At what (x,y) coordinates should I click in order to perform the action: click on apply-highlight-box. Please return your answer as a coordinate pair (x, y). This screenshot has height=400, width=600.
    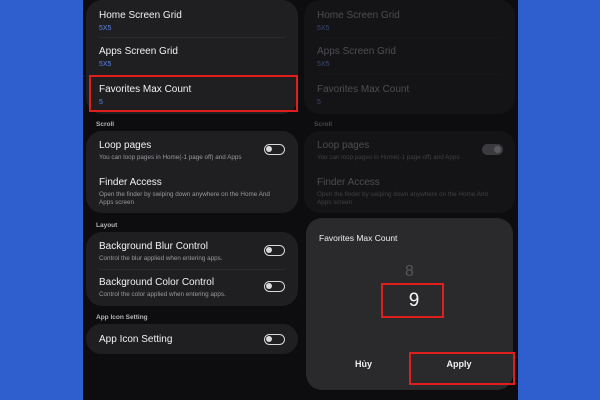
    Looking at the image, I should click on (462, 368).